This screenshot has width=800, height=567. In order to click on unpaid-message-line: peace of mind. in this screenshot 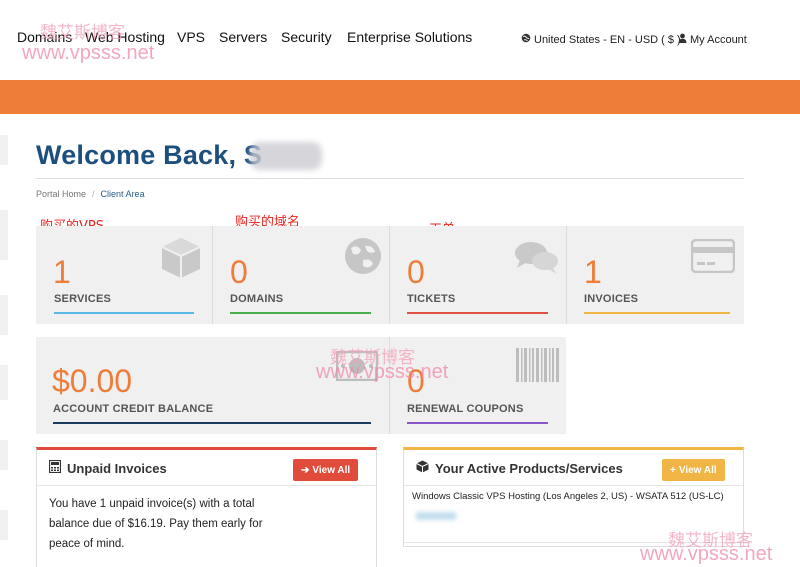, I will do `click(87, 544)`.